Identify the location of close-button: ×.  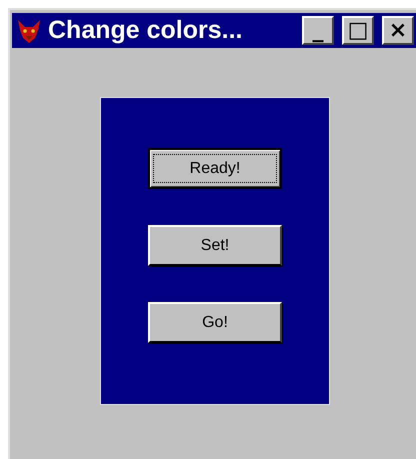
(398, 30).